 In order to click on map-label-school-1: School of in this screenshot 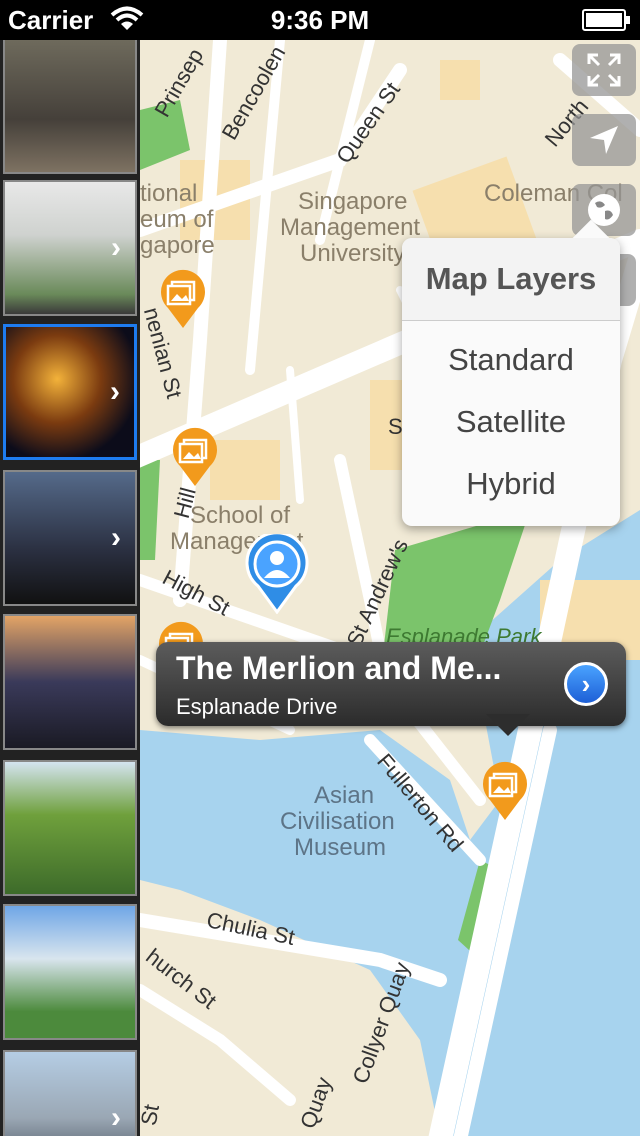, I will do `click(240, 515)`.